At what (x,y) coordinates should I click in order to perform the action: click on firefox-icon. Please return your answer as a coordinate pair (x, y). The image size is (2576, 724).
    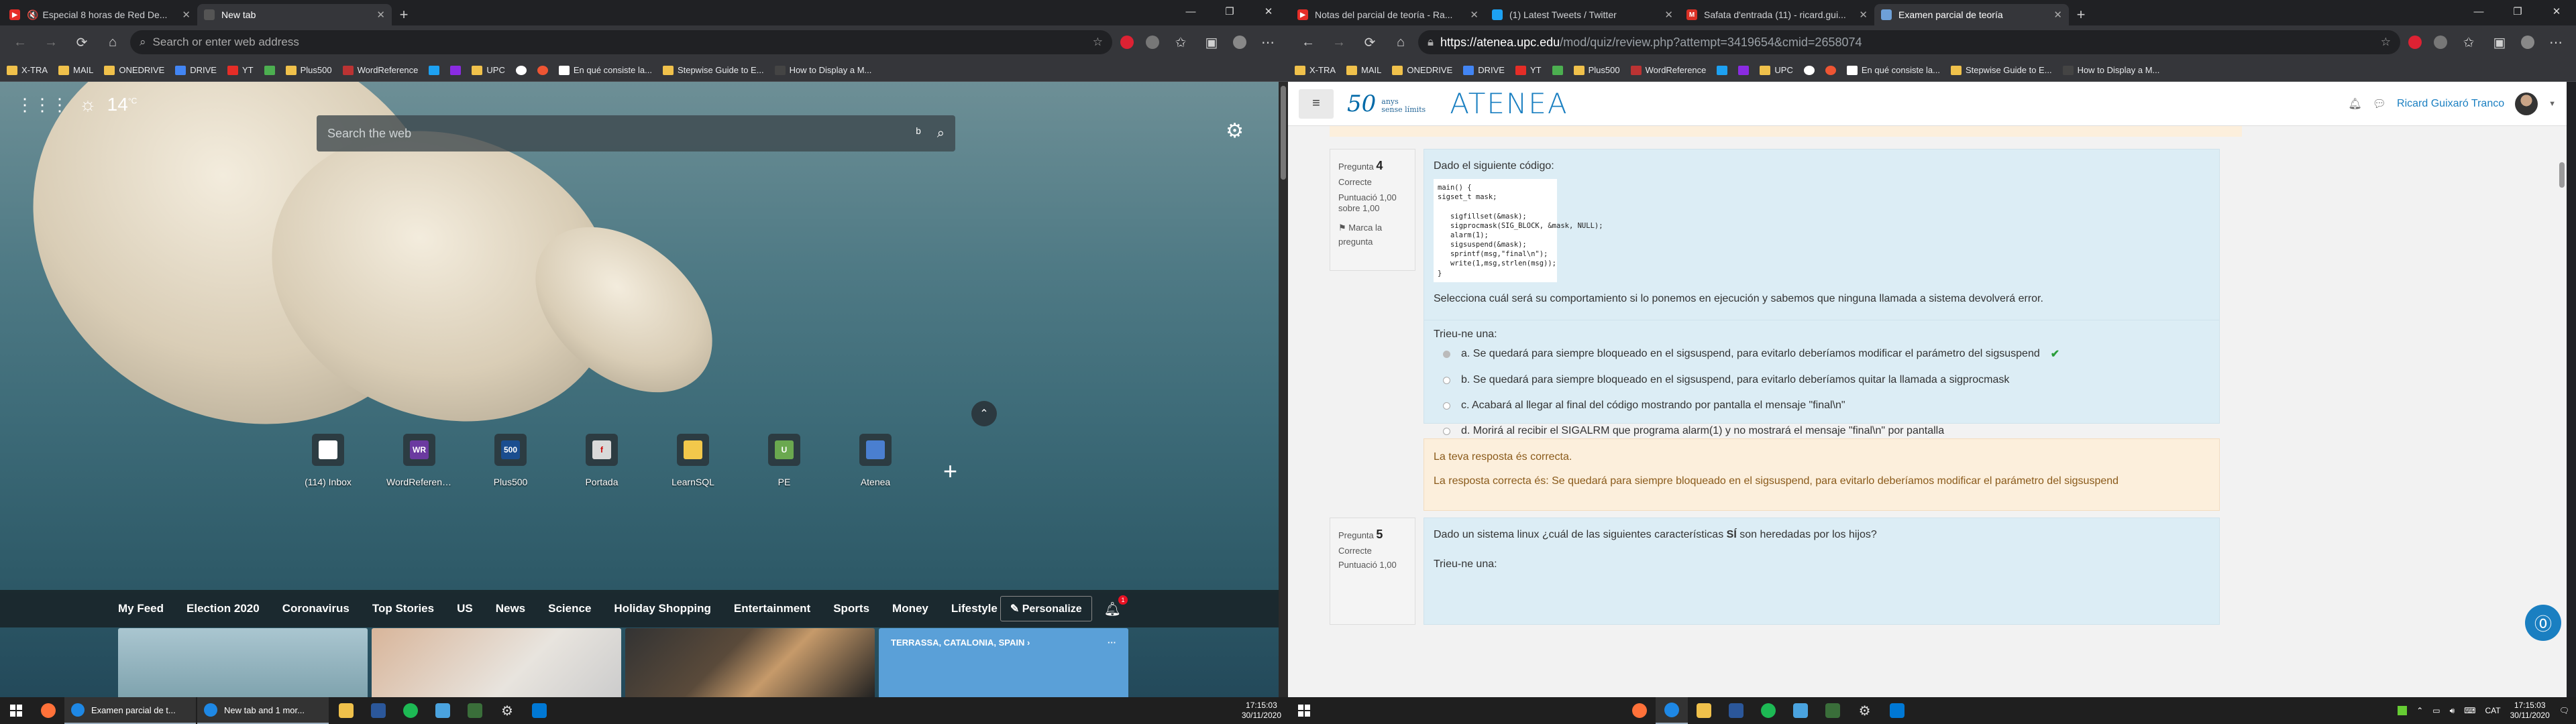
    Looking at the image, I should click on (1639, 710).